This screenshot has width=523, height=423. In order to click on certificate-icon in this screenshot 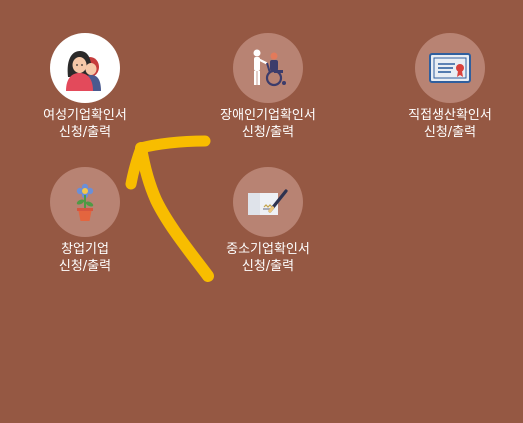, I will do `click(450, 68)`.